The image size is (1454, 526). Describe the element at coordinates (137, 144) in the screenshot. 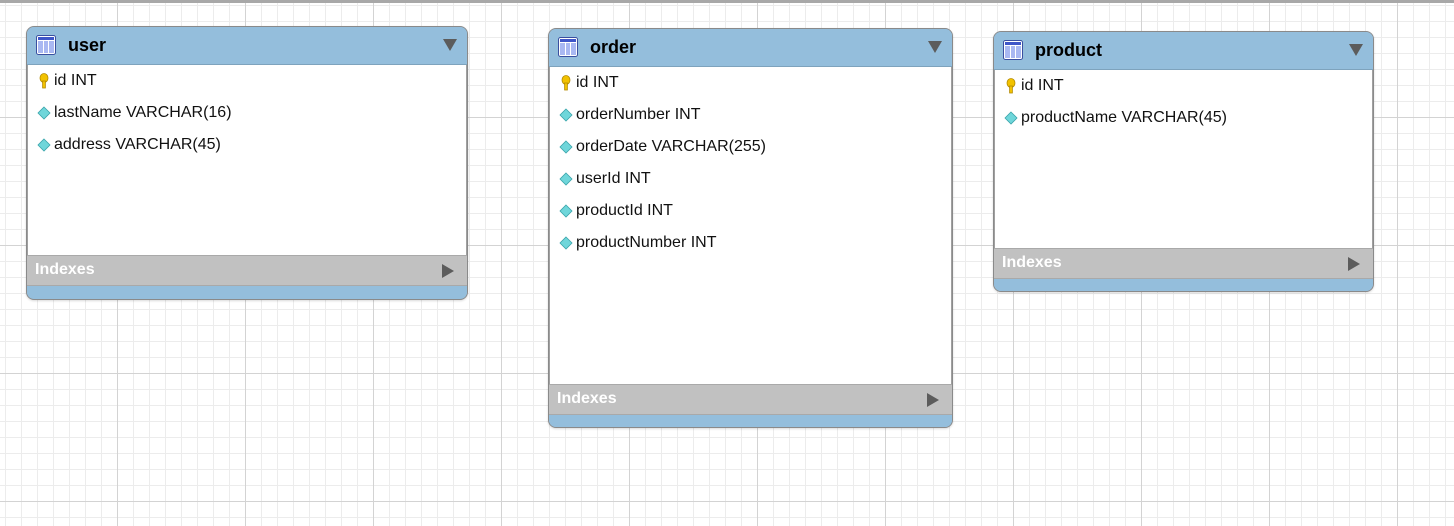

I see `column-label: address VARCHAR(45)` at that location.